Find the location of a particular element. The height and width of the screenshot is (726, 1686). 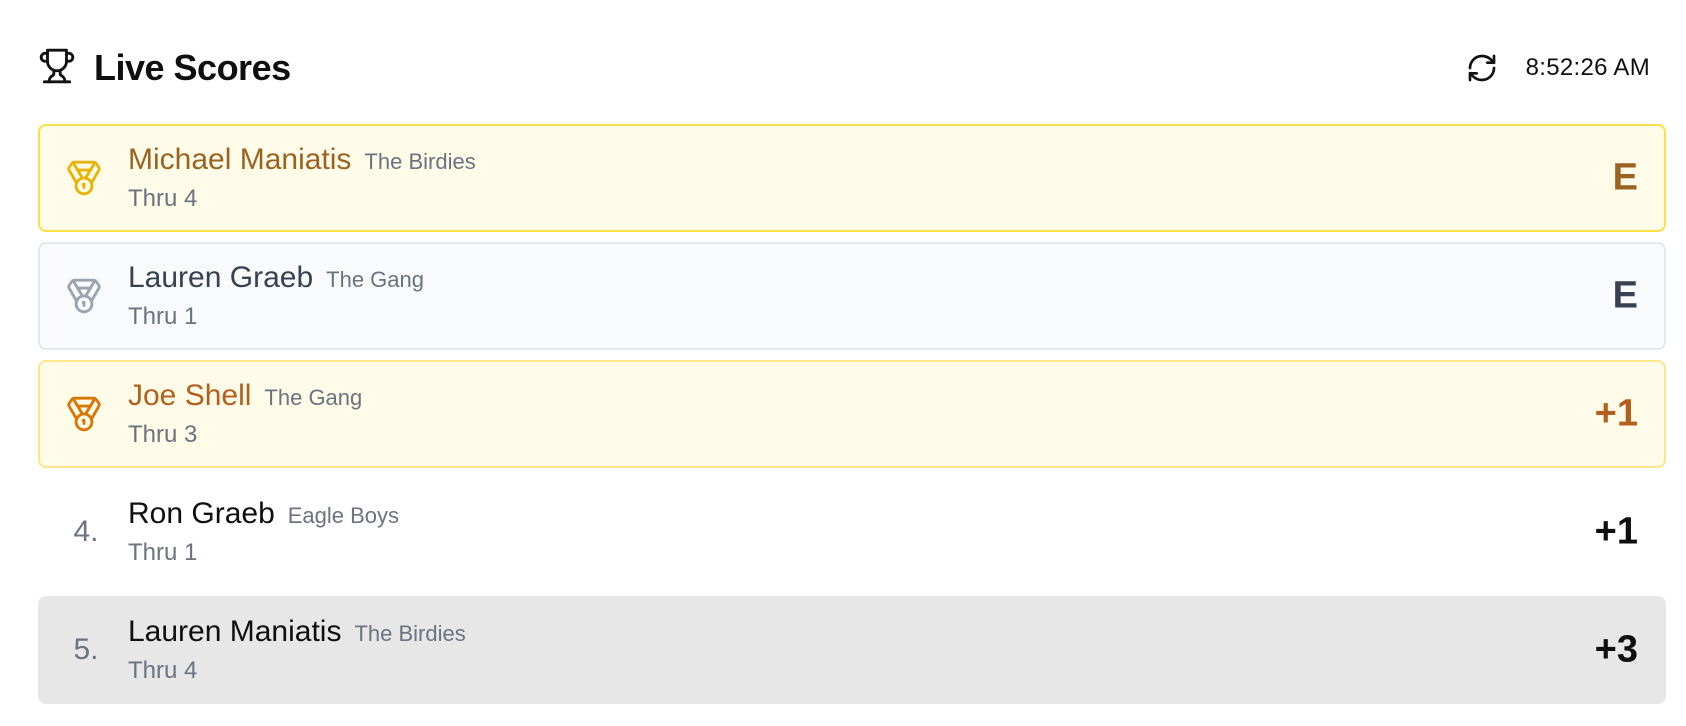

page-title: Live Scores is located at coordinates (192, 67).